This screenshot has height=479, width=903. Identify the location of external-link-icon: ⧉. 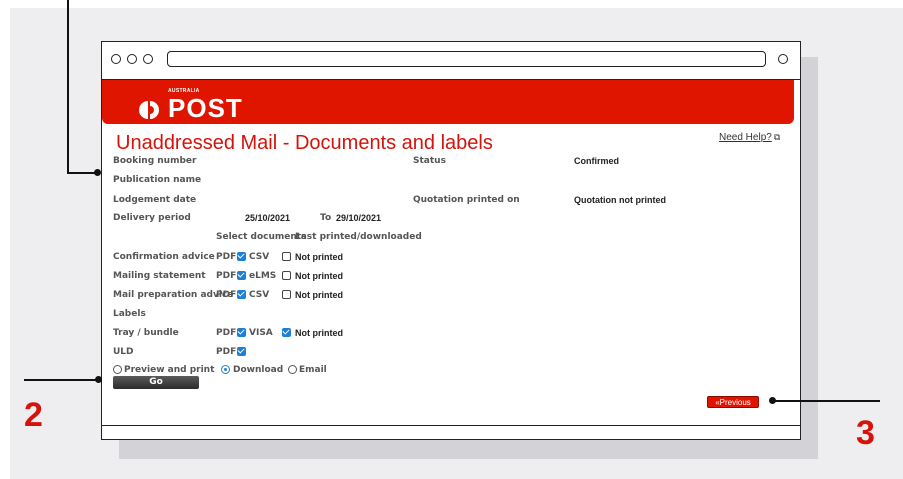
(777, 137).